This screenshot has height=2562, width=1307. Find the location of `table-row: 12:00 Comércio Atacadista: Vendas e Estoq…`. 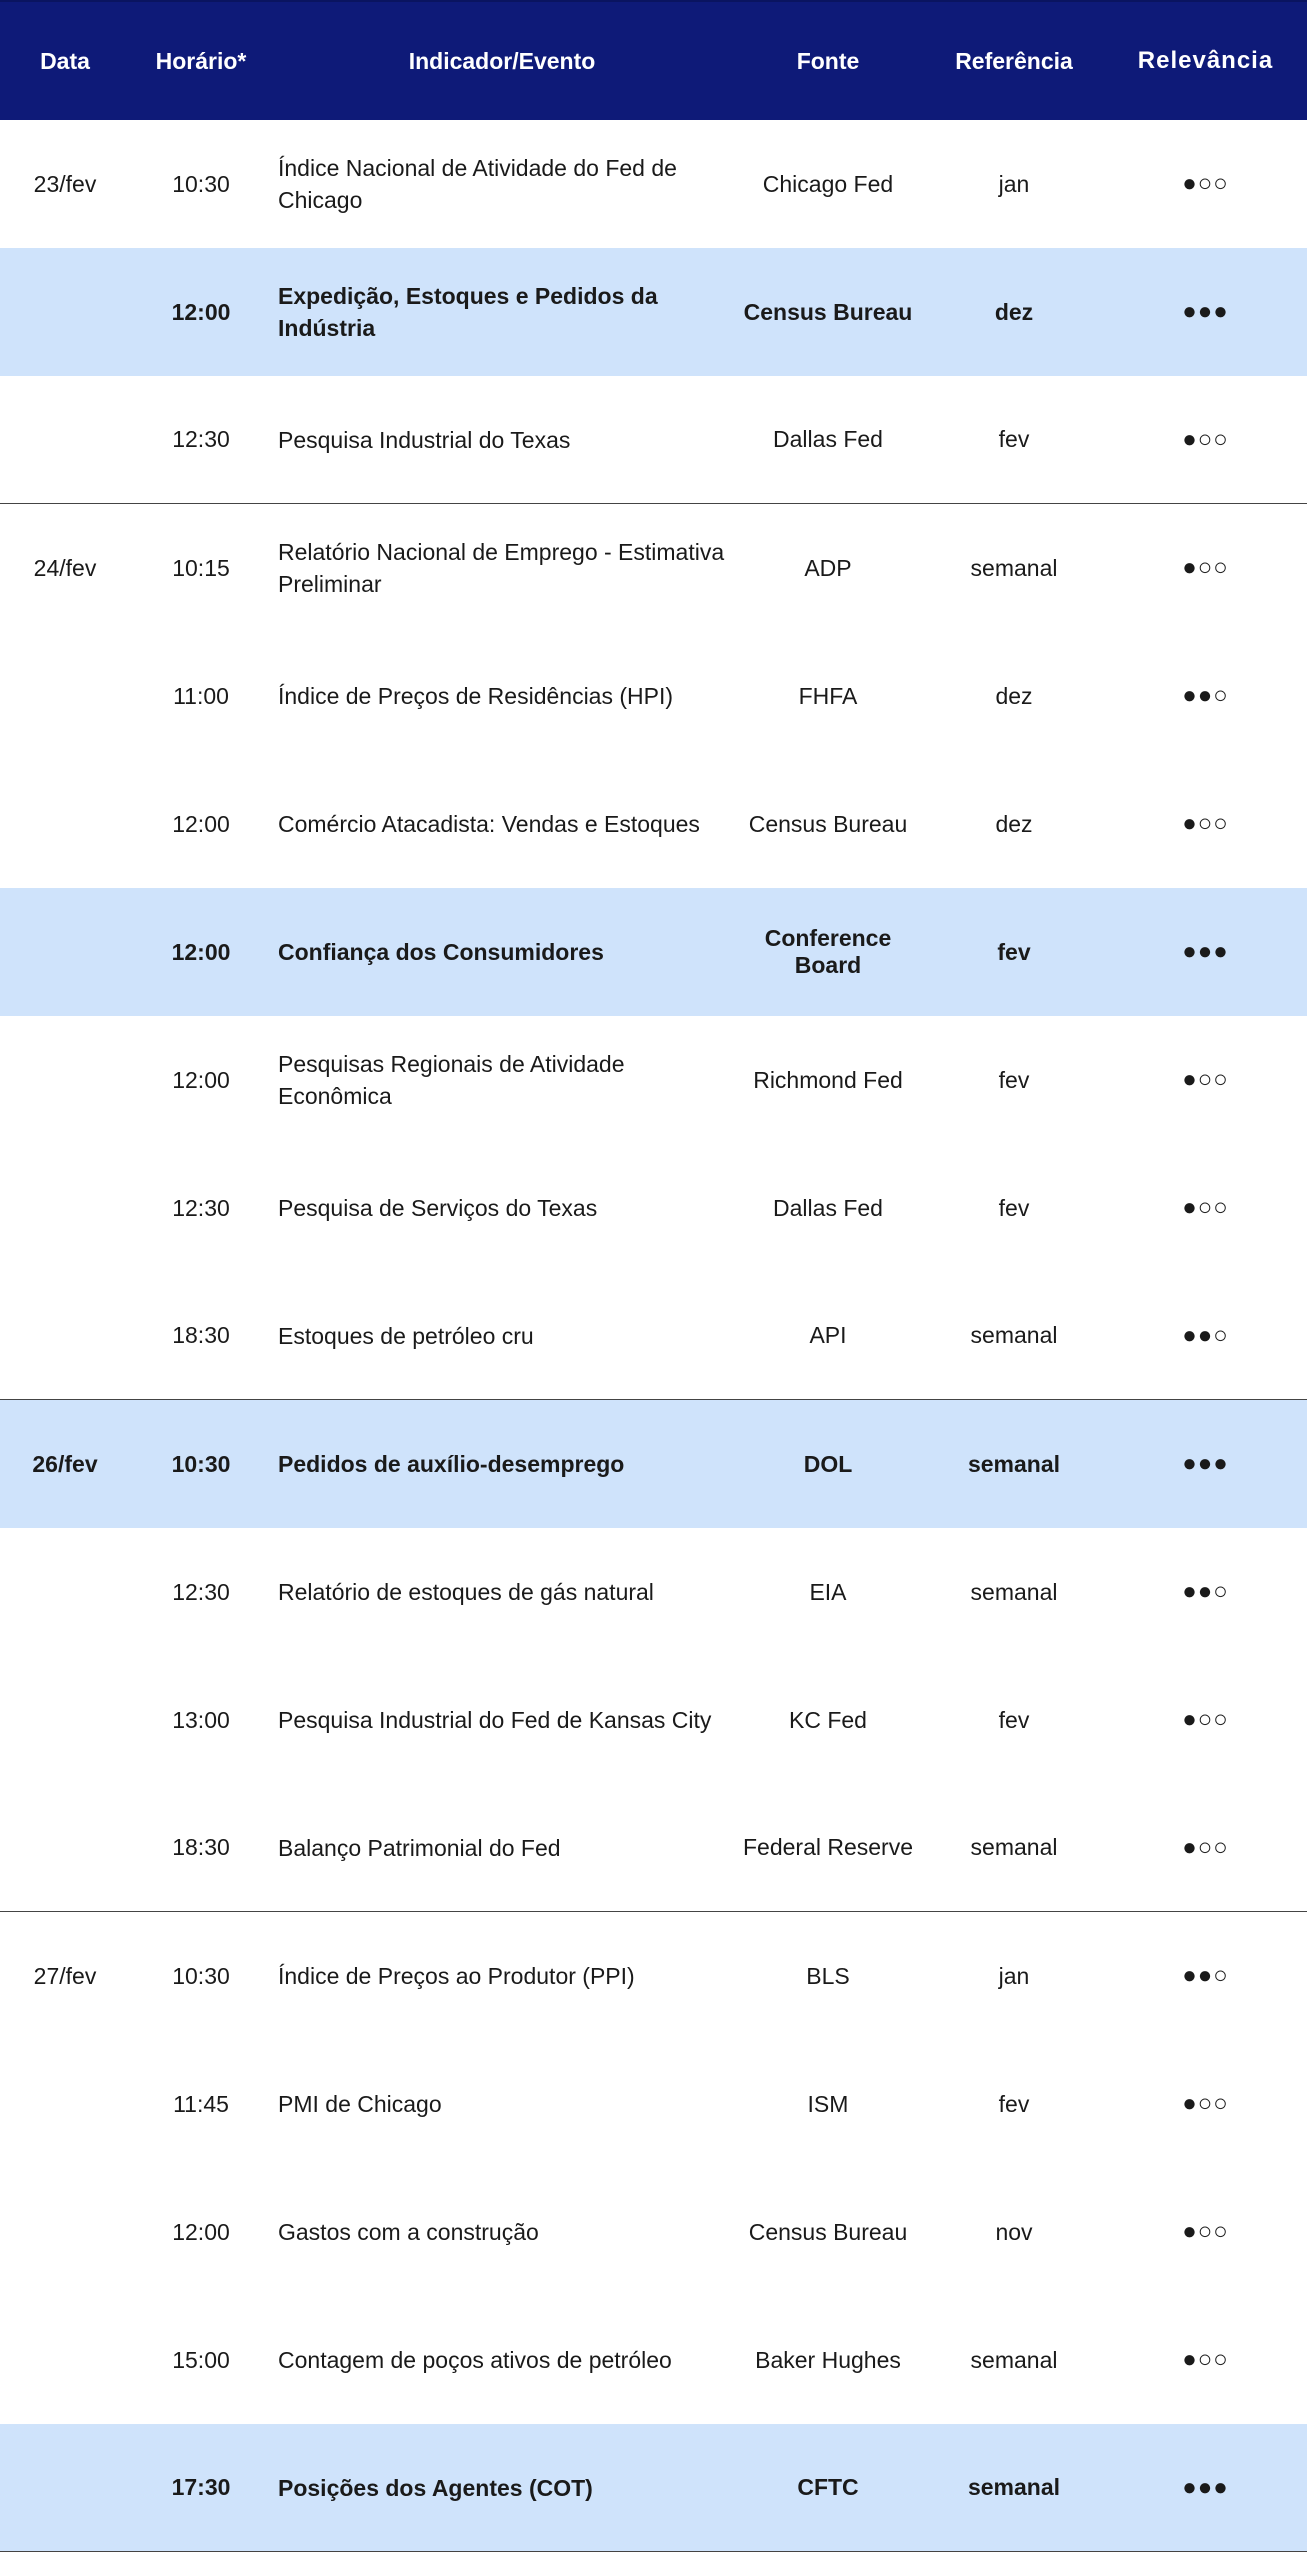

table-row: 12:00 Comércio Atacadista: Vendas e Estoq… is located at coordinates (653, 824).